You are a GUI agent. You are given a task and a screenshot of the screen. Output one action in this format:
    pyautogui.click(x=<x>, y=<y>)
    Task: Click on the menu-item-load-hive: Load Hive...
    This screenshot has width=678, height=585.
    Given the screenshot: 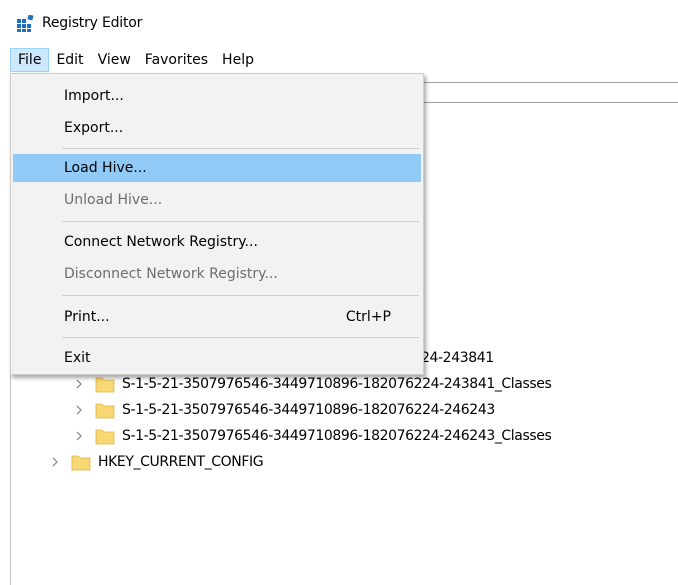 What is the action you would take?
    pyautogui.click(x=217, y=168)
    